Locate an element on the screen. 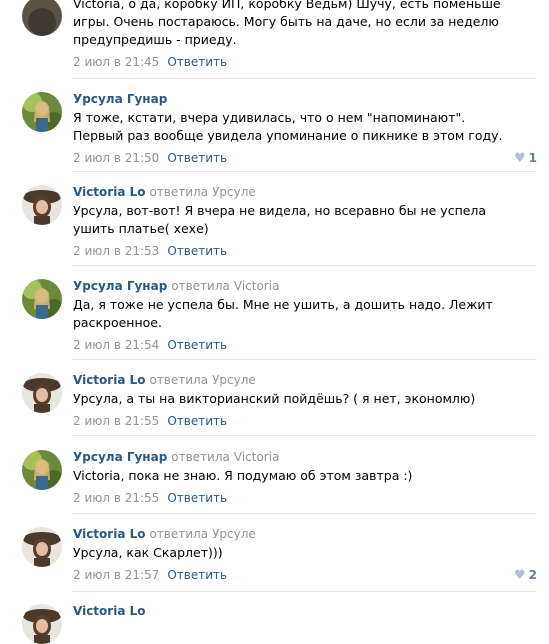  comment-meta: 2 июл в 21:57 Ответить ♥ 2 is located at coordinates (305, 575).